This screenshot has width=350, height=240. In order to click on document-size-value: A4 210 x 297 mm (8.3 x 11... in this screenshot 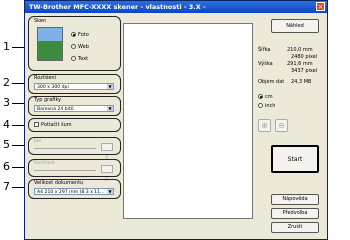, I will do `click(71, 192)`.